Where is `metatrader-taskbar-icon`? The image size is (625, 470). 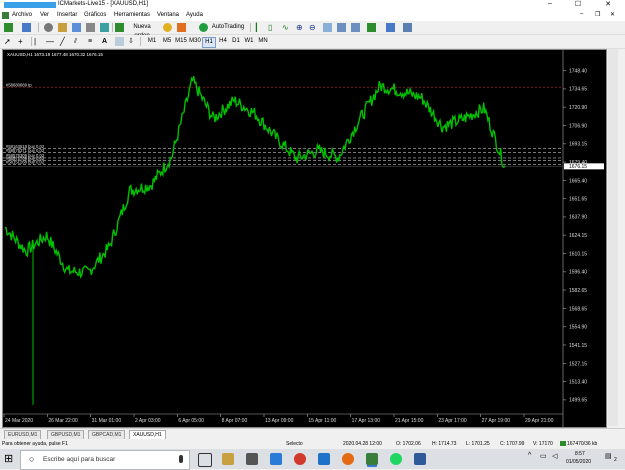
metatrader-taskbar-icon is located at coordinates (372, 459).